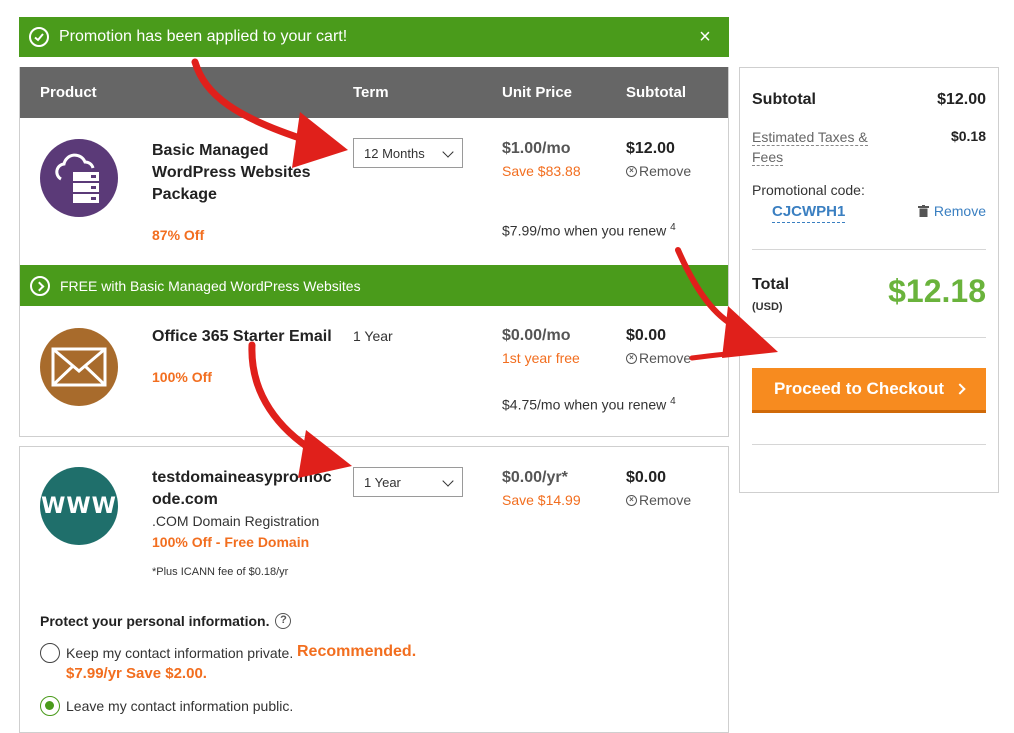 This screenshot has height=733, width=1014. Describe the element at coordinates (242, 477) in the screenshot. I see `domain-name-line1: testdomaineasypromoc` at that location.